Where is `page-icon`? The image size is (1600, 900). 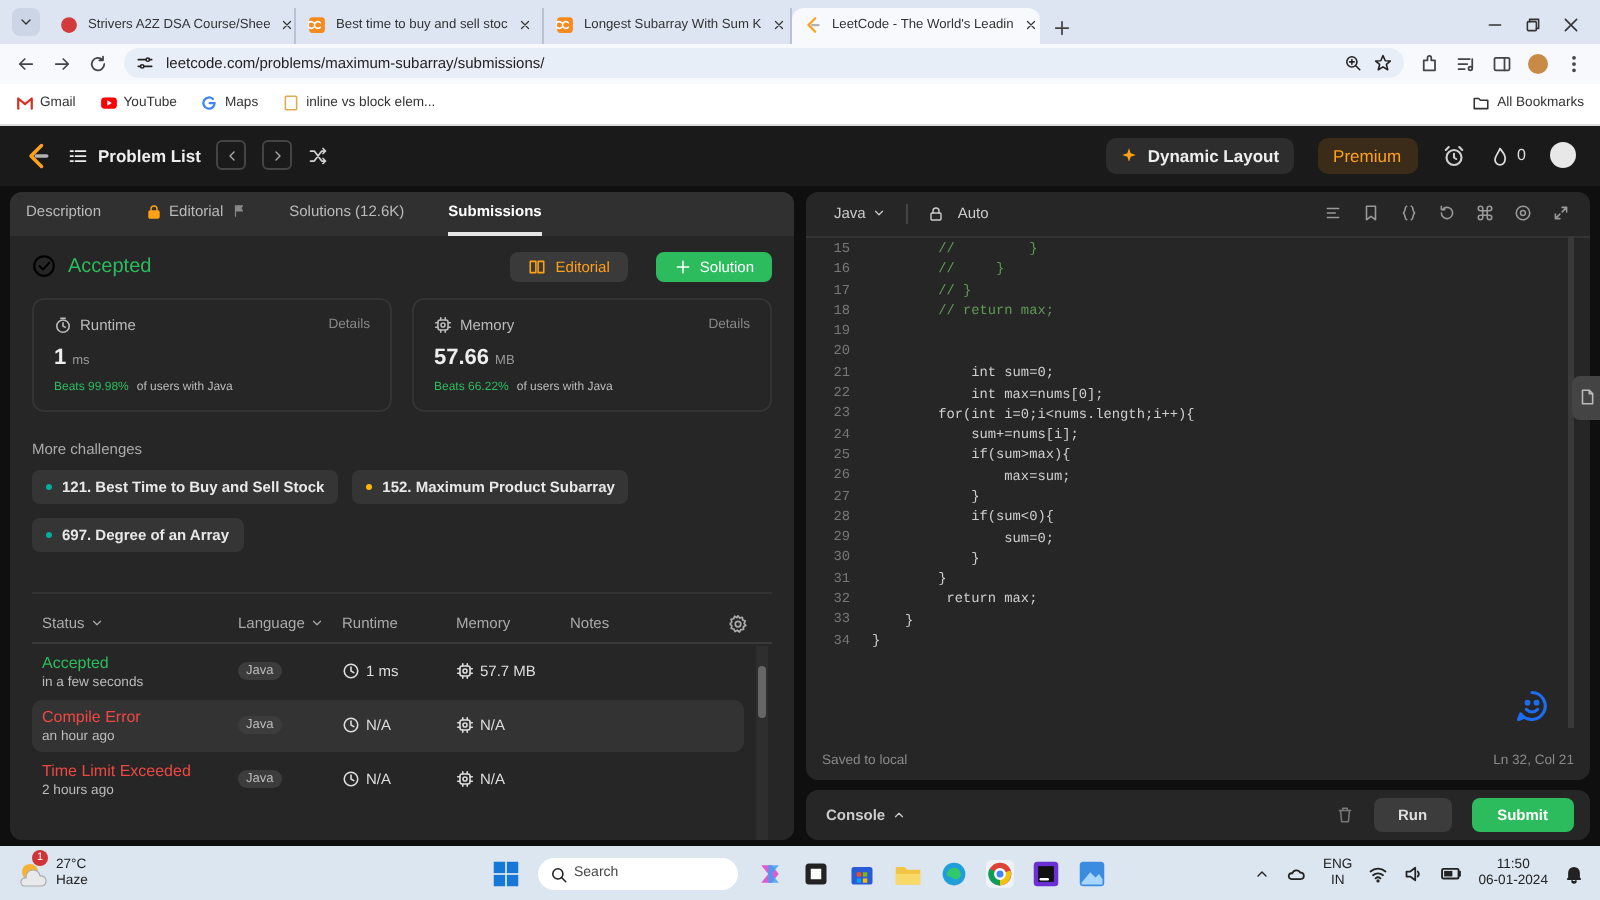
page-icon is located at coordinates (291, 103).